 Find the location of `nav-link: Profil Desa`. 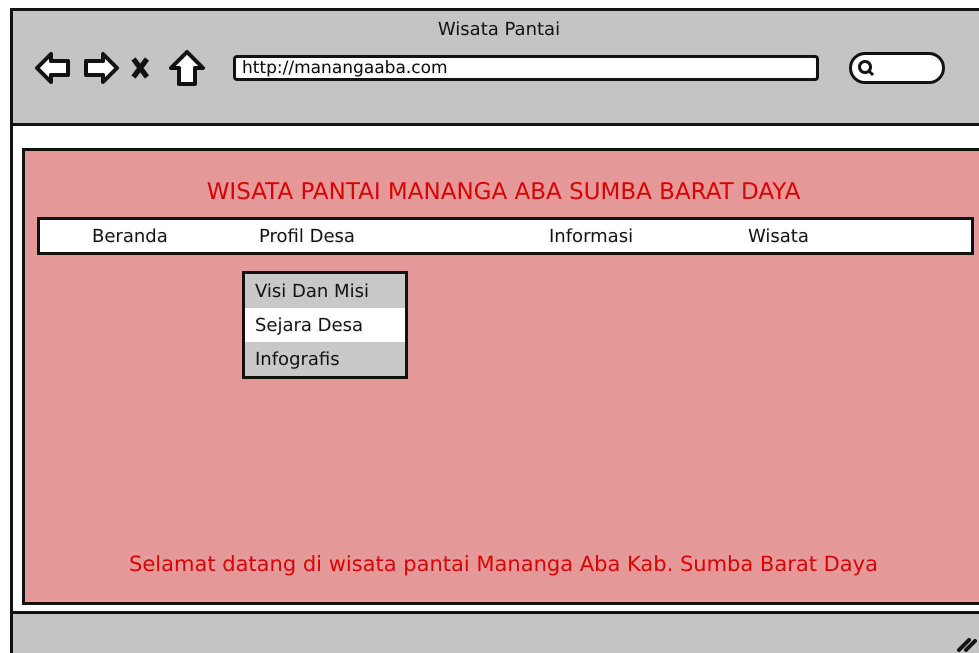

nav-link: Profil Desa is located at coordinates (307, 236).